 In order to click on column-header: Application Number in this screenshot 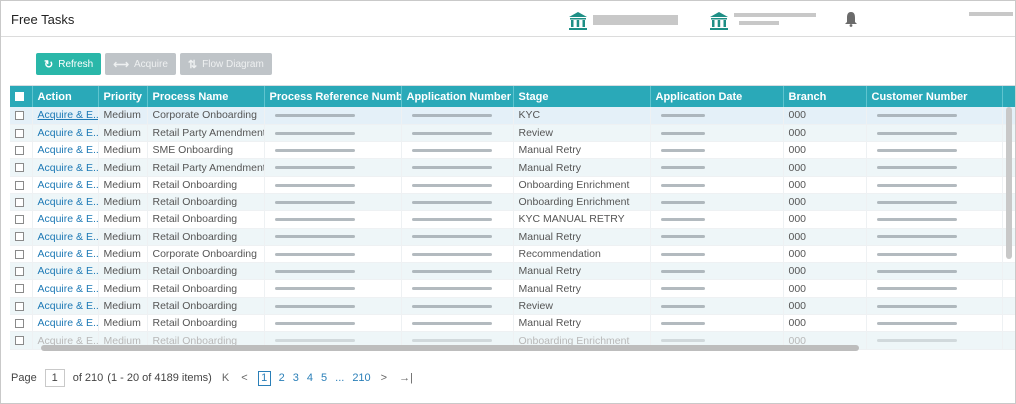, I will do `click(457, 96)`.